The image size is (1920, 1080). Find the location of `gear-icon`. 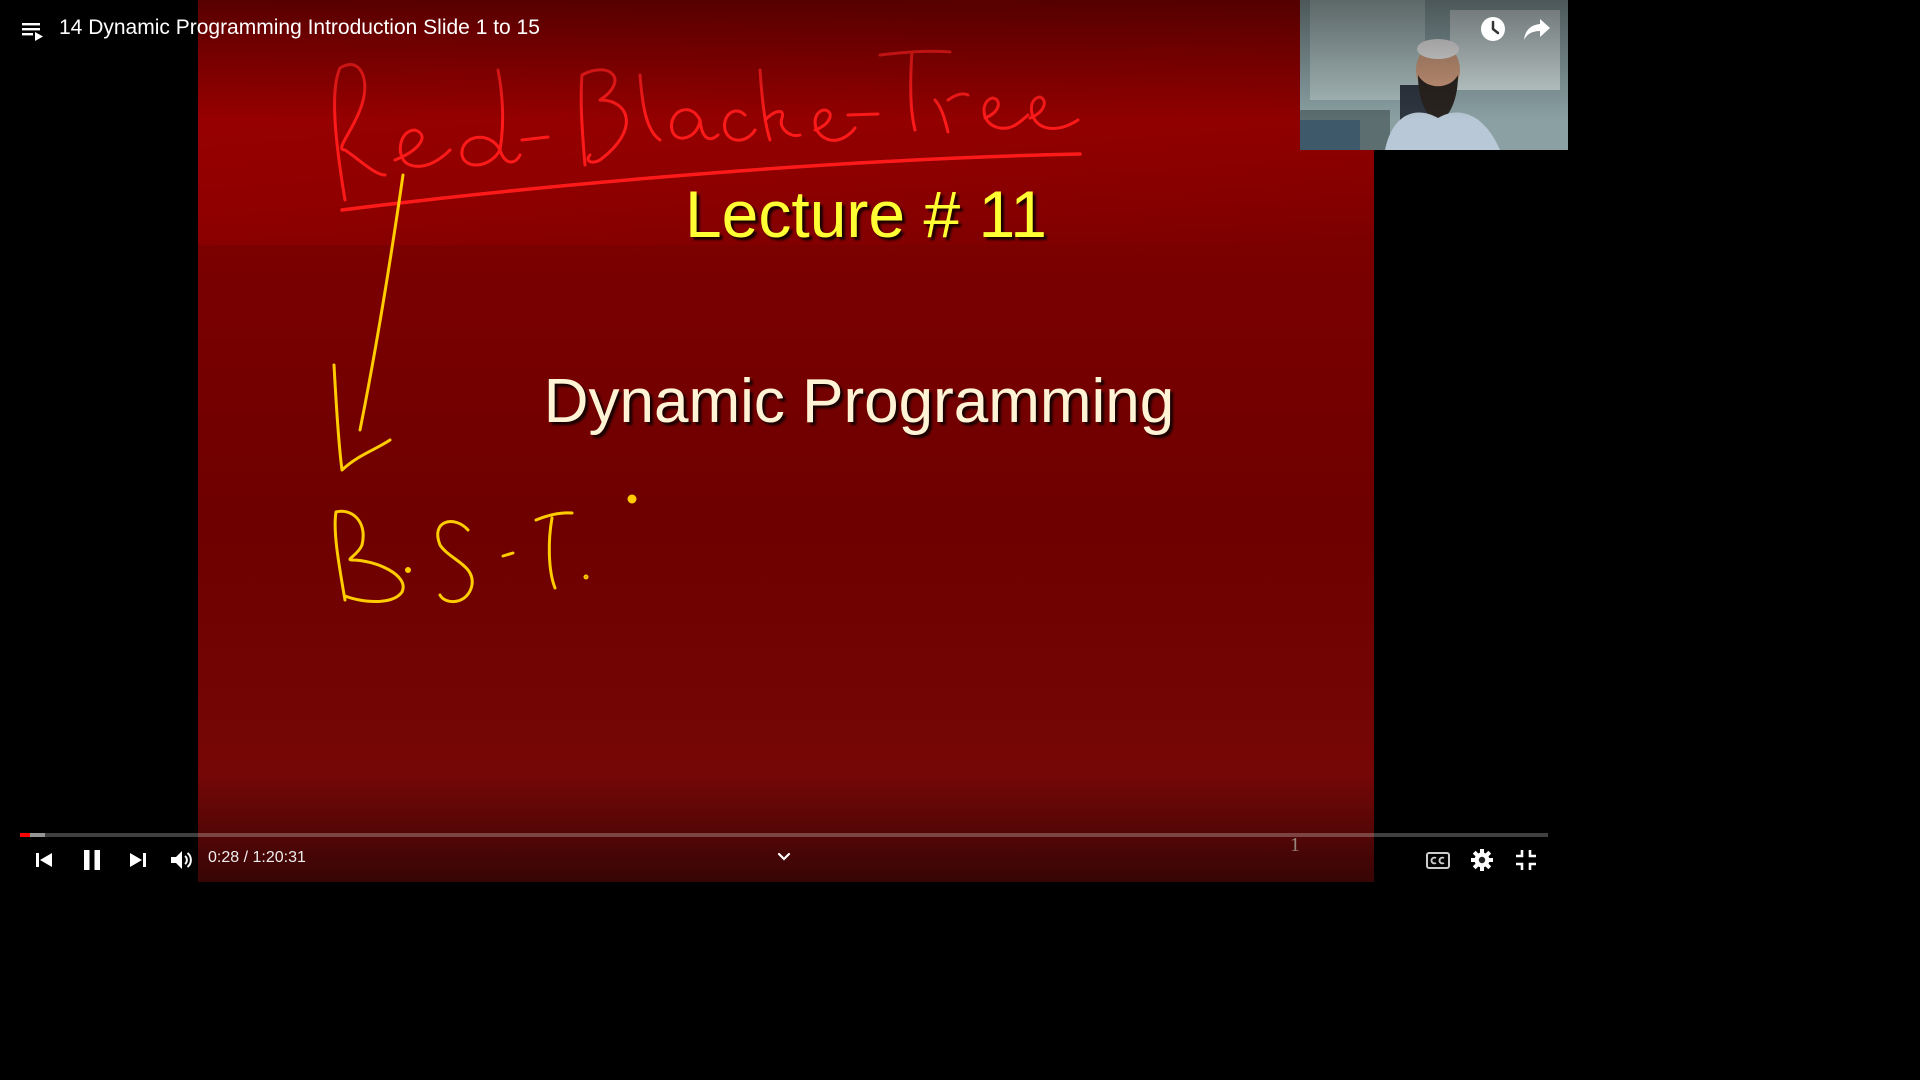

gear-icon is located at coordinates (1482, 860).